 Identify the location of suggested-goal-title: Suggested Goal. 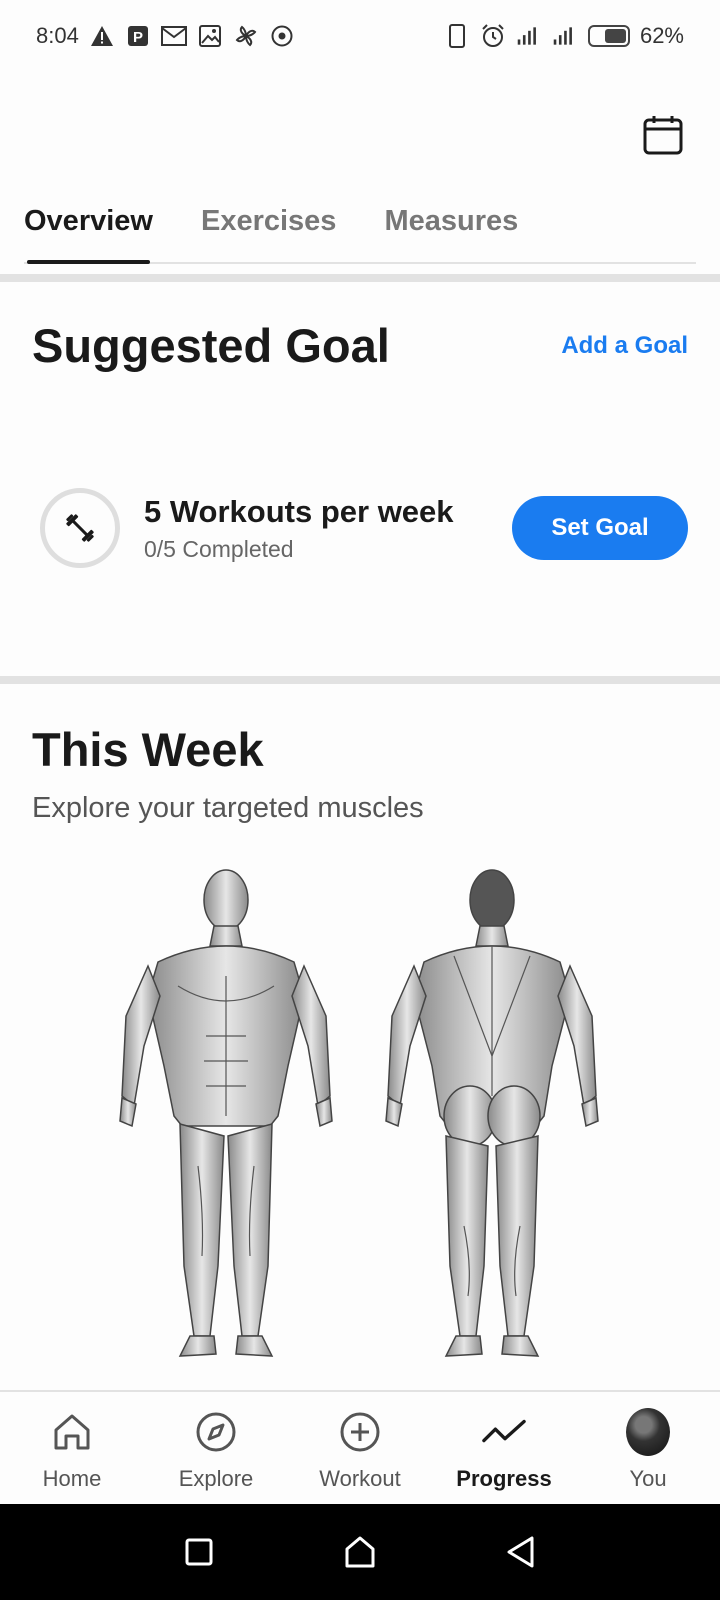
(211, 345).